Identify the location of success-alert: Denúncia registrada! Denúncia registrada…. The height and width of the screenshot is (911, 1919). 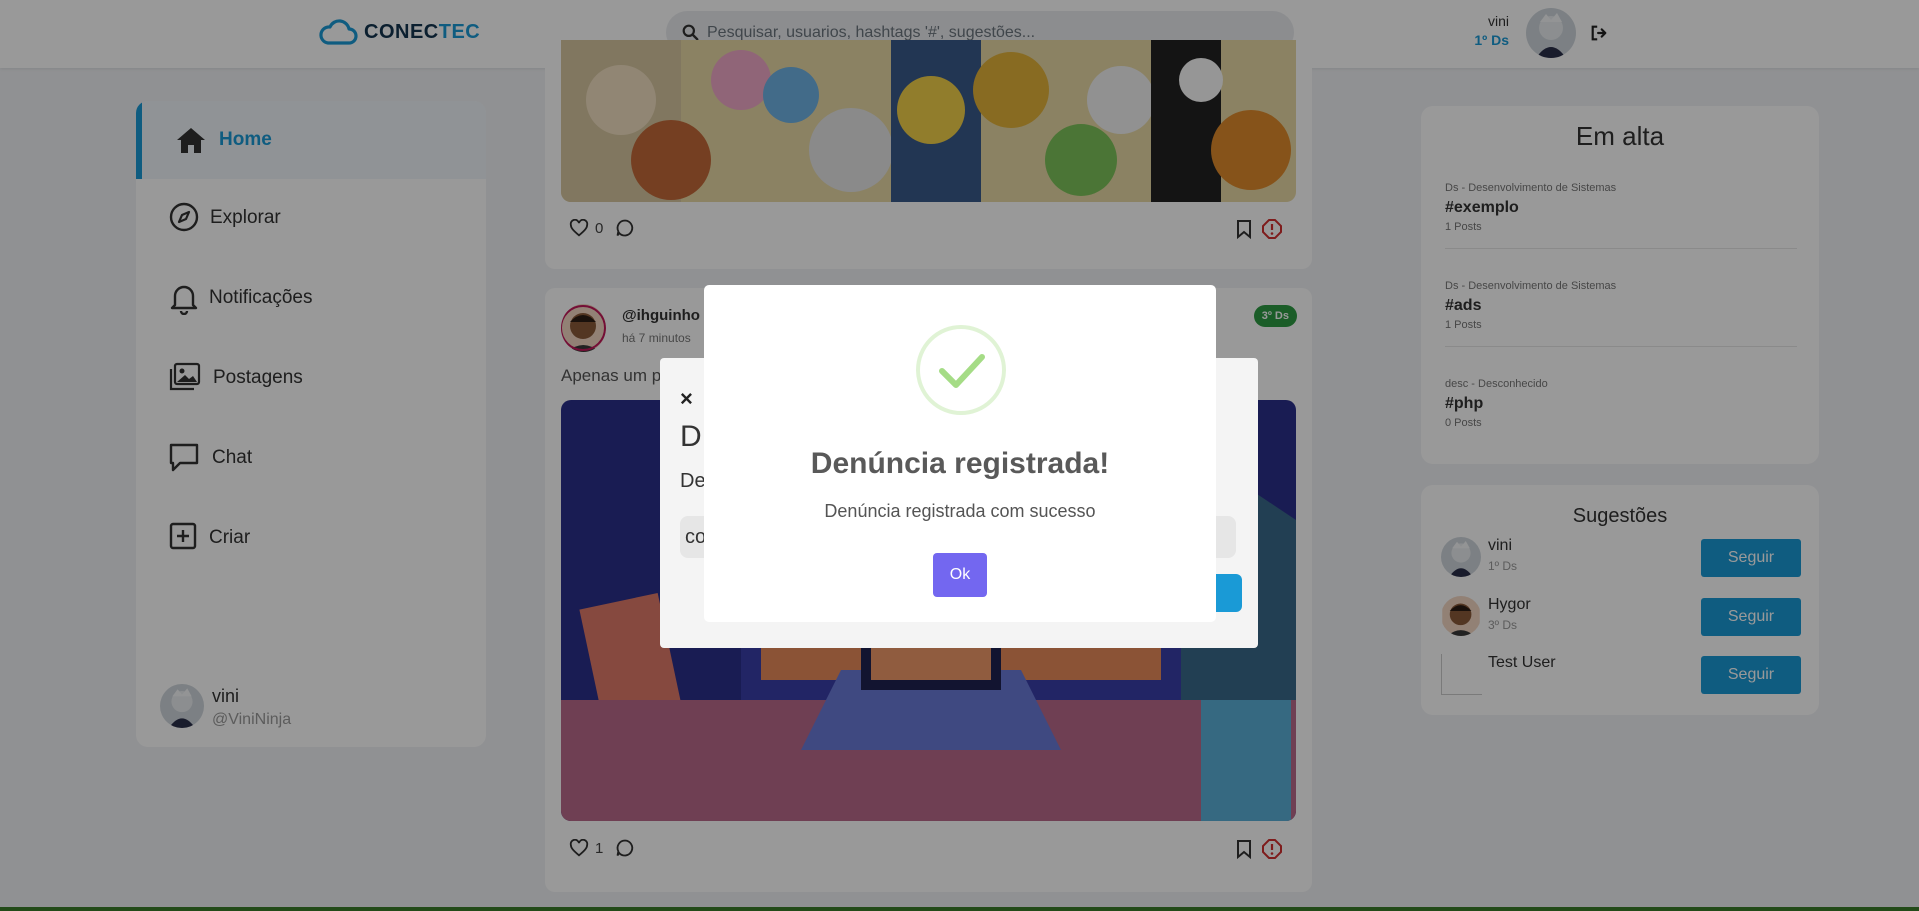
(960, 453).